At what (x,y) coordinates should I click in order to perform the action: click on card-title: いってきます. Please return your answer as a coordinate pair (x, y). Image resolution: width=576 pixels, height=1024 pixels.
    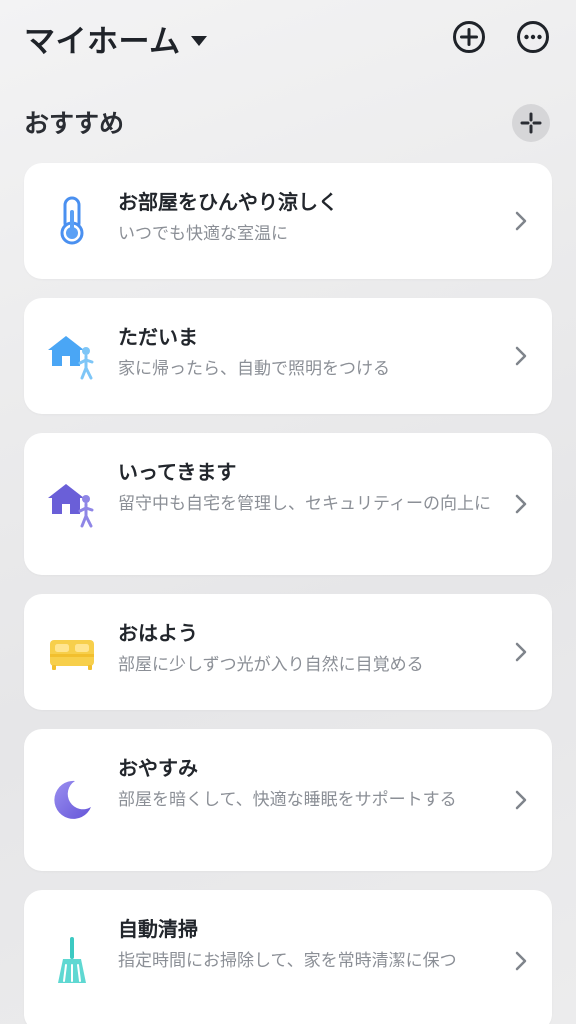
    Looking at the image, I should click on (177, 472).